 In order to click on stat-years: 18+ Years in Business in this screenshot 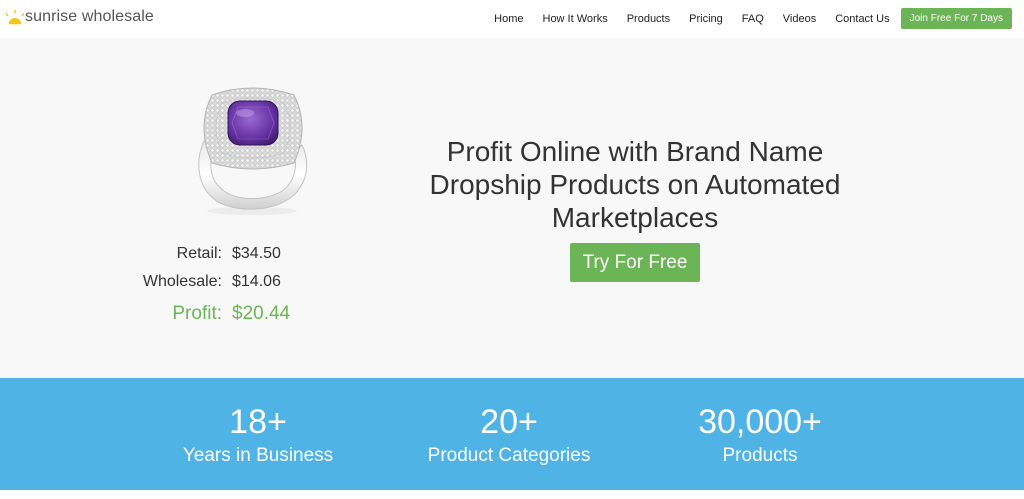, I will do `click(258, 435)`.